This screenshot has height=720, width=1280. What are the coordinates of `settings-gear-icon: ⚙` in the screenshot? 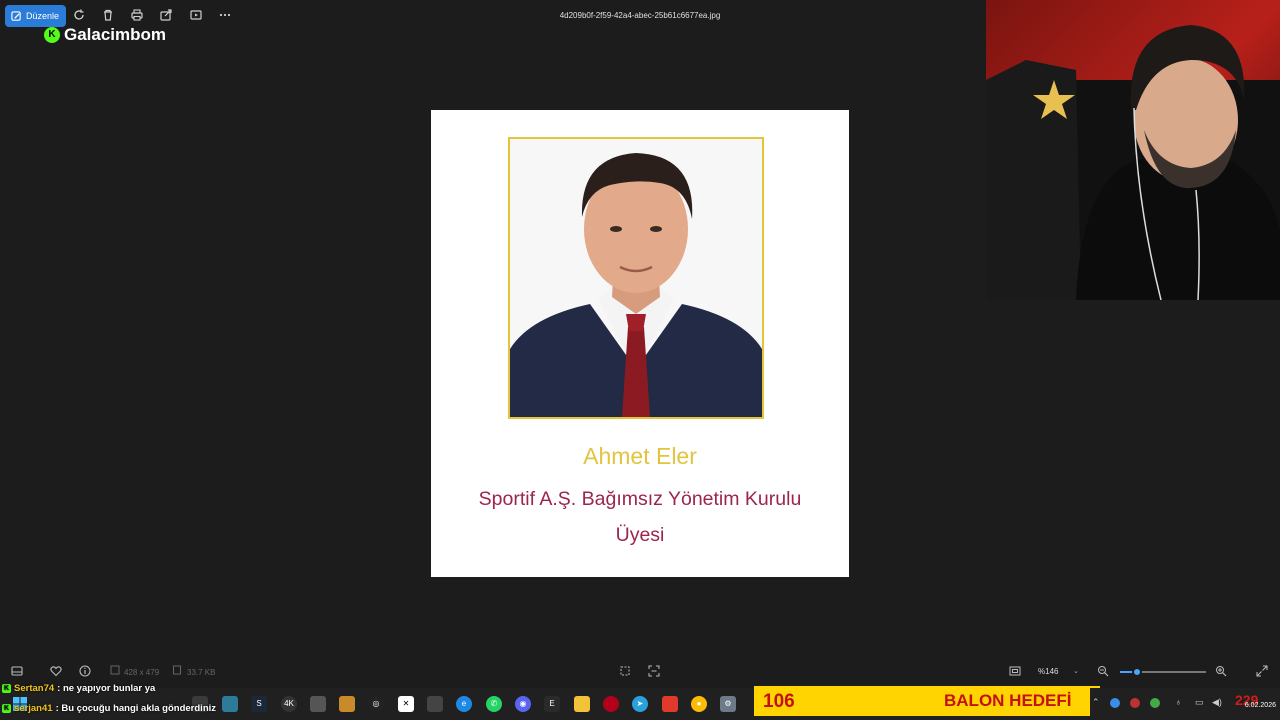 It's located at (728, 704).